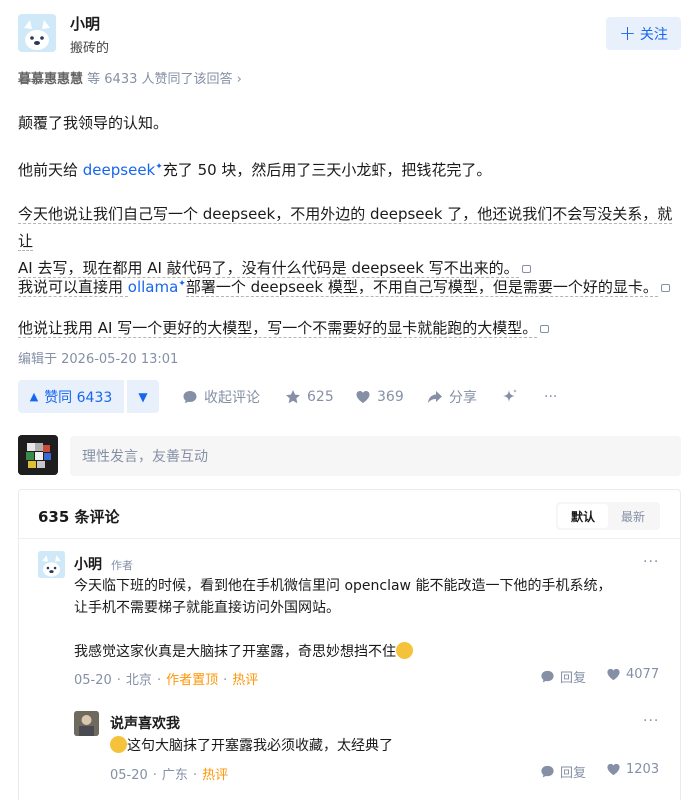  I want to click on follow-label: 关注, so click(653, 34).